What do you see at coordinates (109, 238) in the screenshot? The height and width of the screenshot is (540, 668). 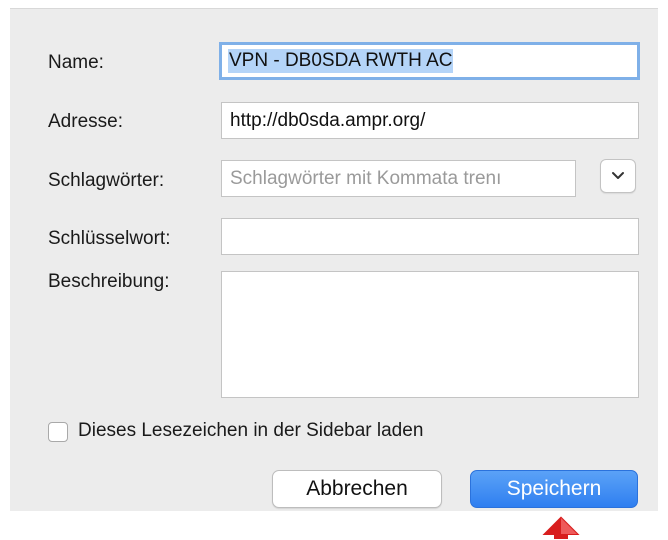 I see `keyword-label: Schlüsselwort:` at bounding box center [109, 238].